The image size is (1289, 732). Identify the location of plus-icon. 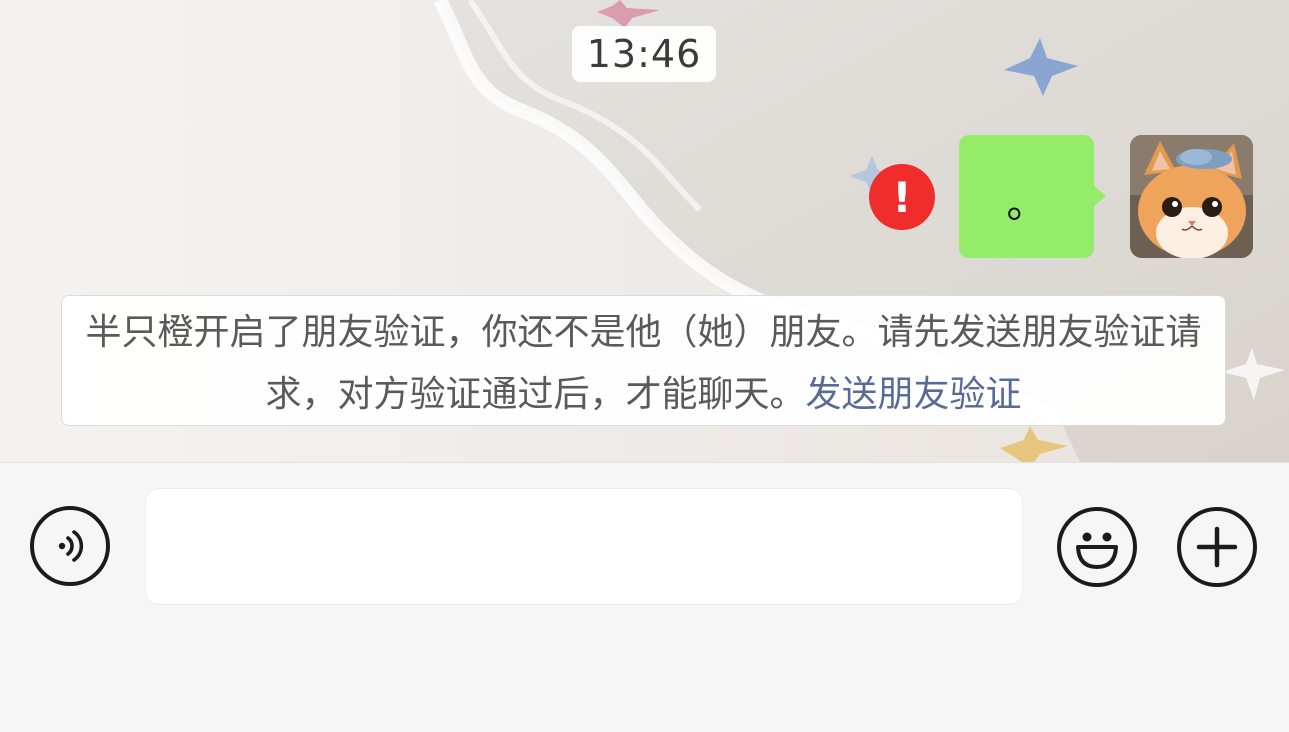
(1217, 547).